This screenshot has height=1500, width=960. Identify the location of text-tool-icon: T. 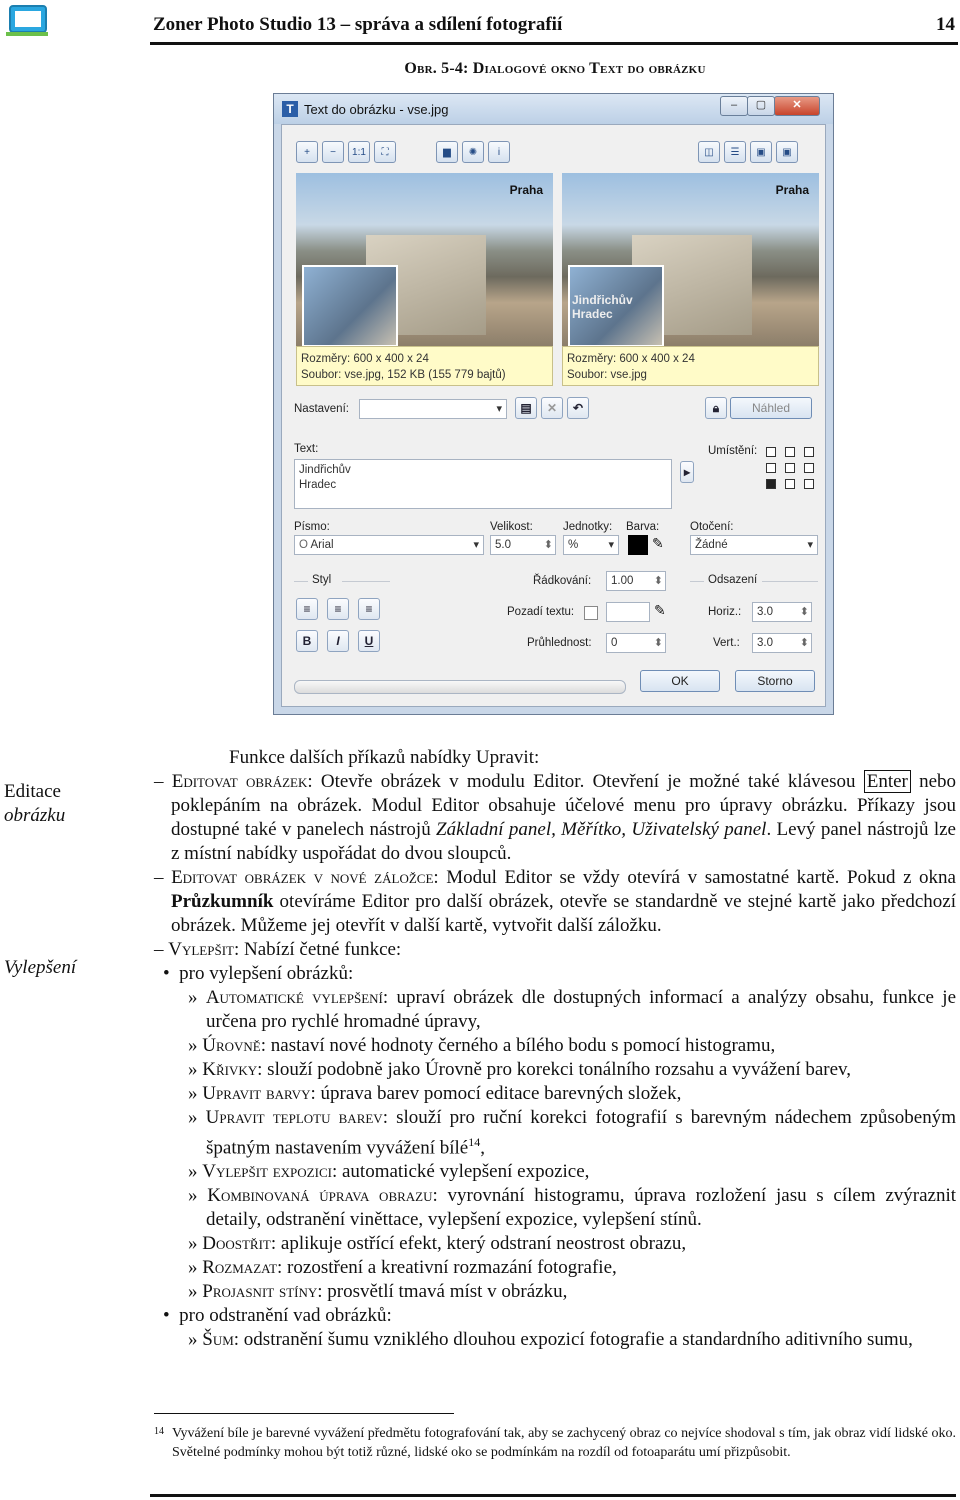
(290, 109).